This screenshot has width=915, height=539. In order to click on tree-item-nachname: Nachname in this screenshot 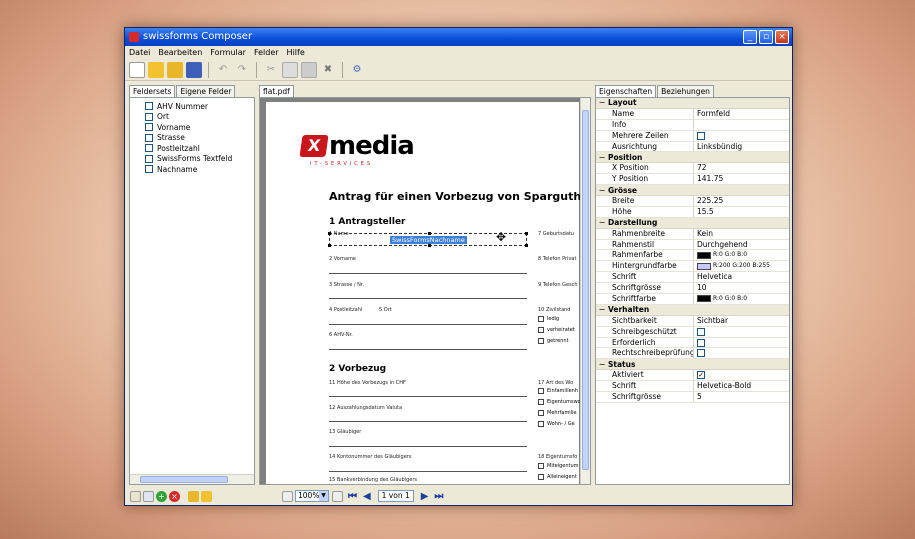, I will do `click(199, 169)`.